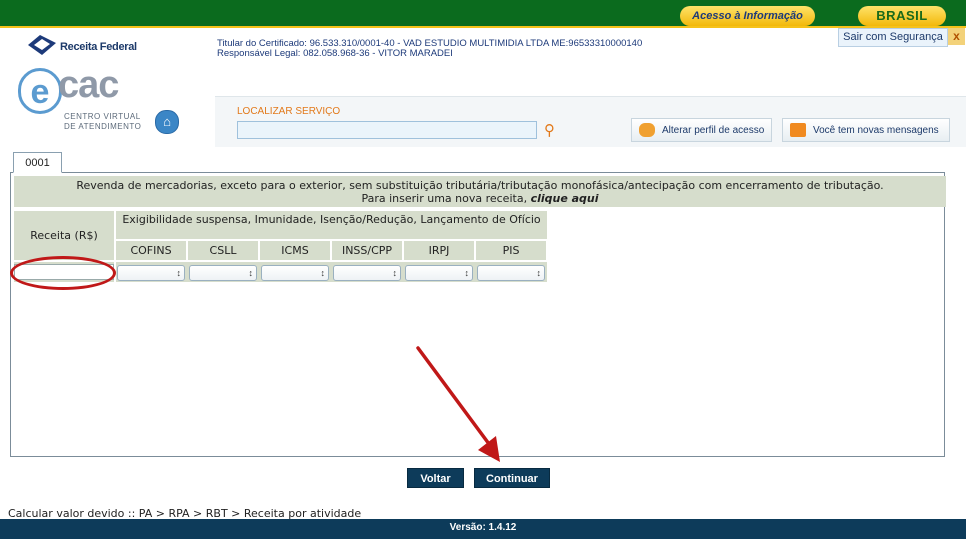 Image resolution: width=966 pixels, height=539 pixels. What do you see at coordinates (647, 130) in the screenshot?
I see `users-icon` at bounding box center [647, 130].